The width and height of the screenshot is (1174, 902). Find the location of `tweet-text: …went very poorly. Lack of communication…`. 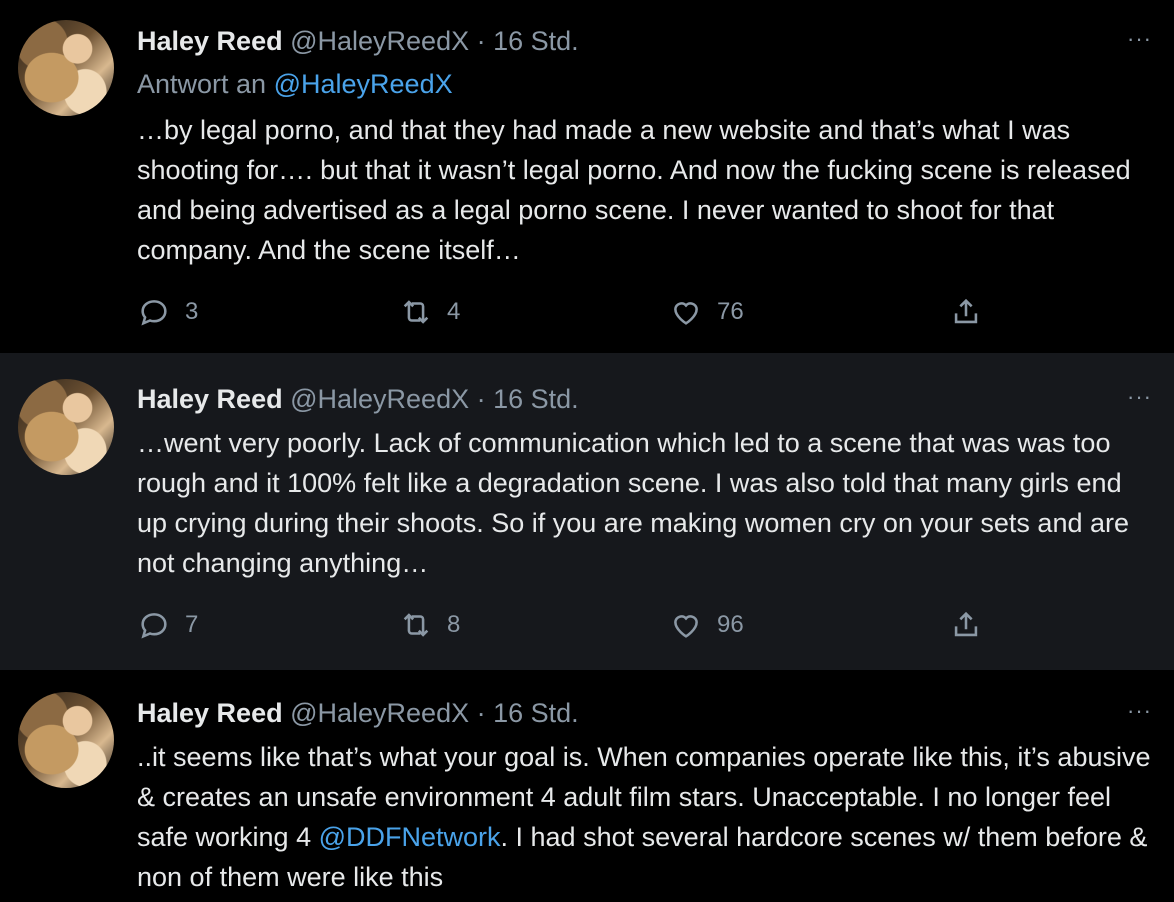

tweet-text: …went very poorly. Lack of communication… is located at coordinates (633, 503).